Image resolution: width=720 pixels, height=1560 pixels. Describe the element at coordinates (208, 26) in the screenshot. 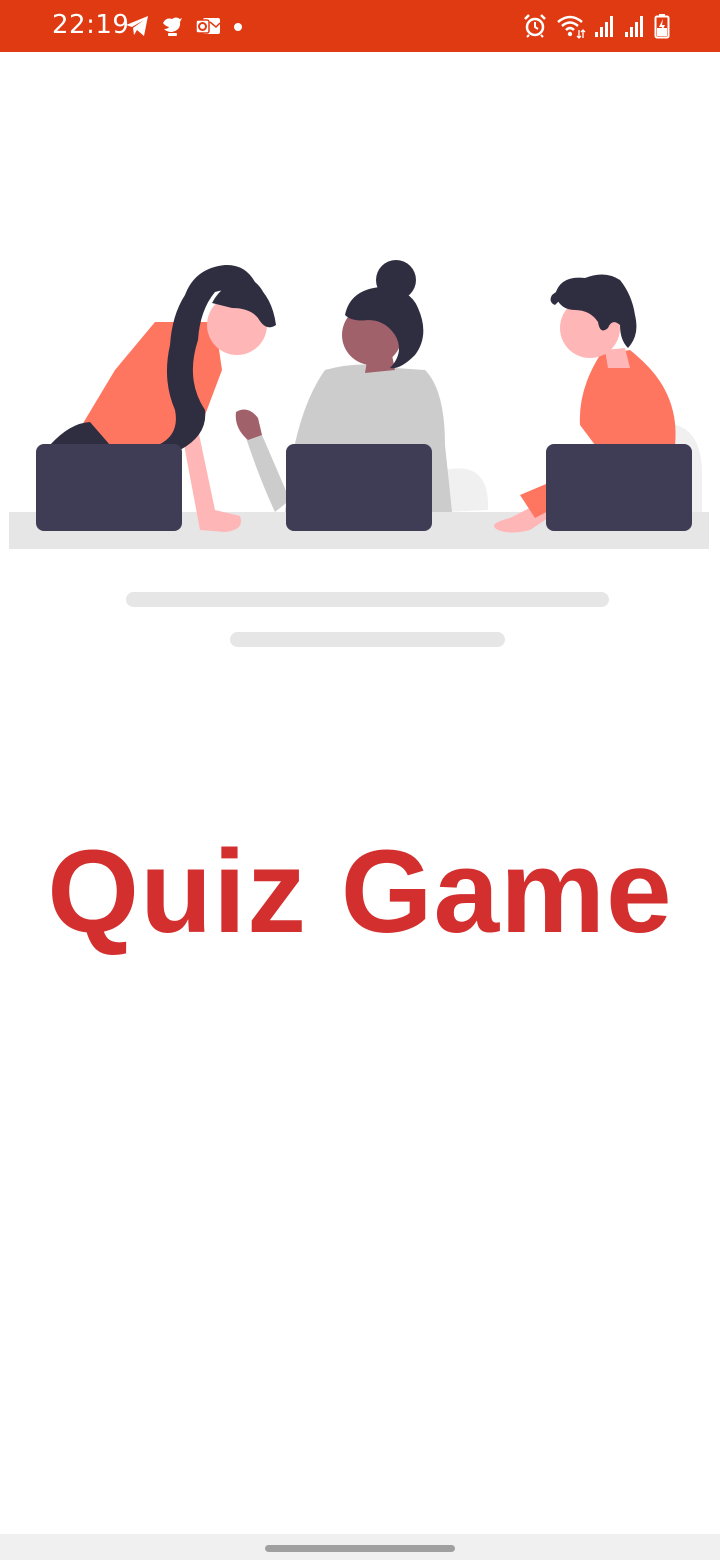

I see `outlook-icon` at that location.